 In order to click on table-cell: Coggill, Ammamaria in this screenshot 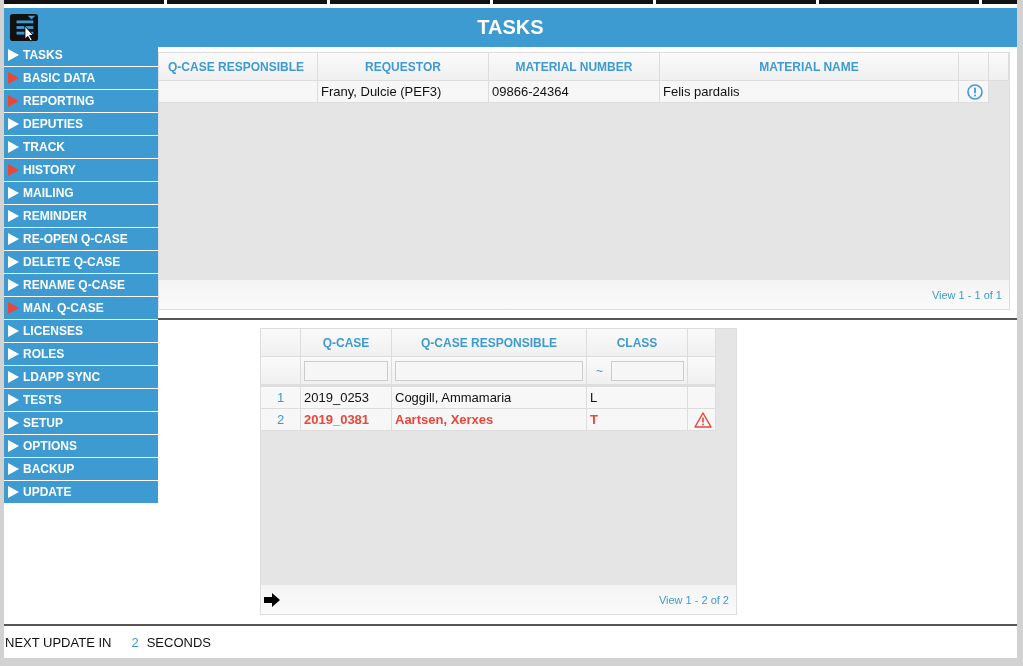, I will do `click(489, 398)`.